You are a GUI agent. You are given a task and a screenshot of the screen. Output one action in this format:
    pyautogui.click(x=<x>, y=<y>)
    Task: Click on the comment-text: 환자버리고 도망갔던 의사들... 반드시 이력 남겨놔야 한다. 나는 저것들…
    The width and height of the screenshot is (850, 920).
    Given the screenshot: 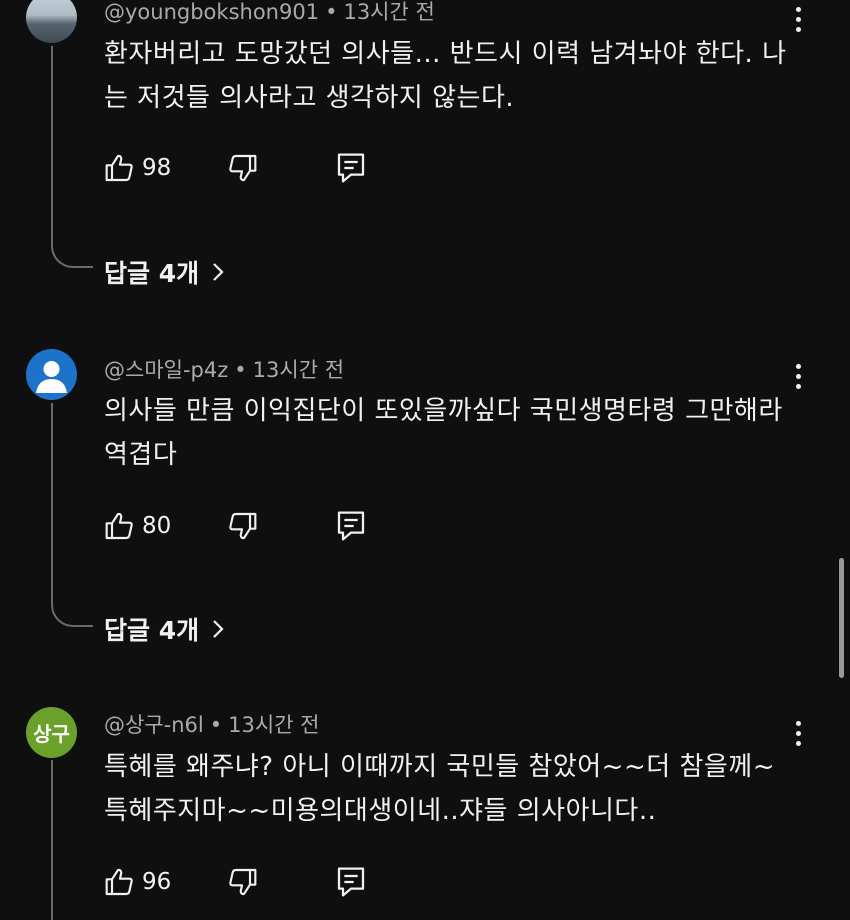 What is the action you would take?
    pyautogui.click(x=445, y=76)
    